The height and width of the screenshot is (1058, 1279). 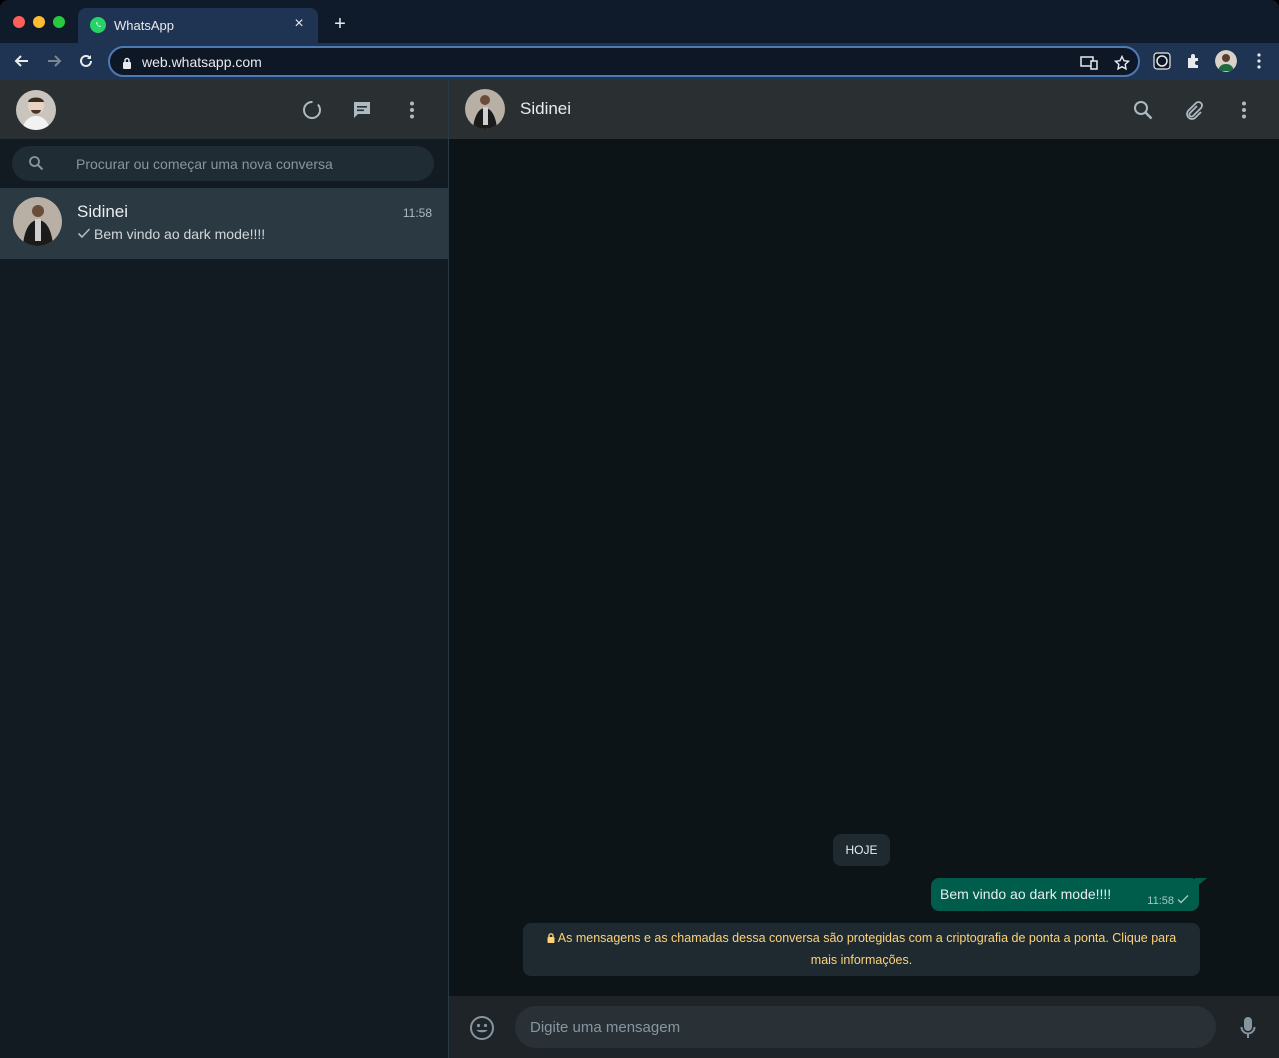 I want to click on contact-header-avatar, so click(x=485, y=109).